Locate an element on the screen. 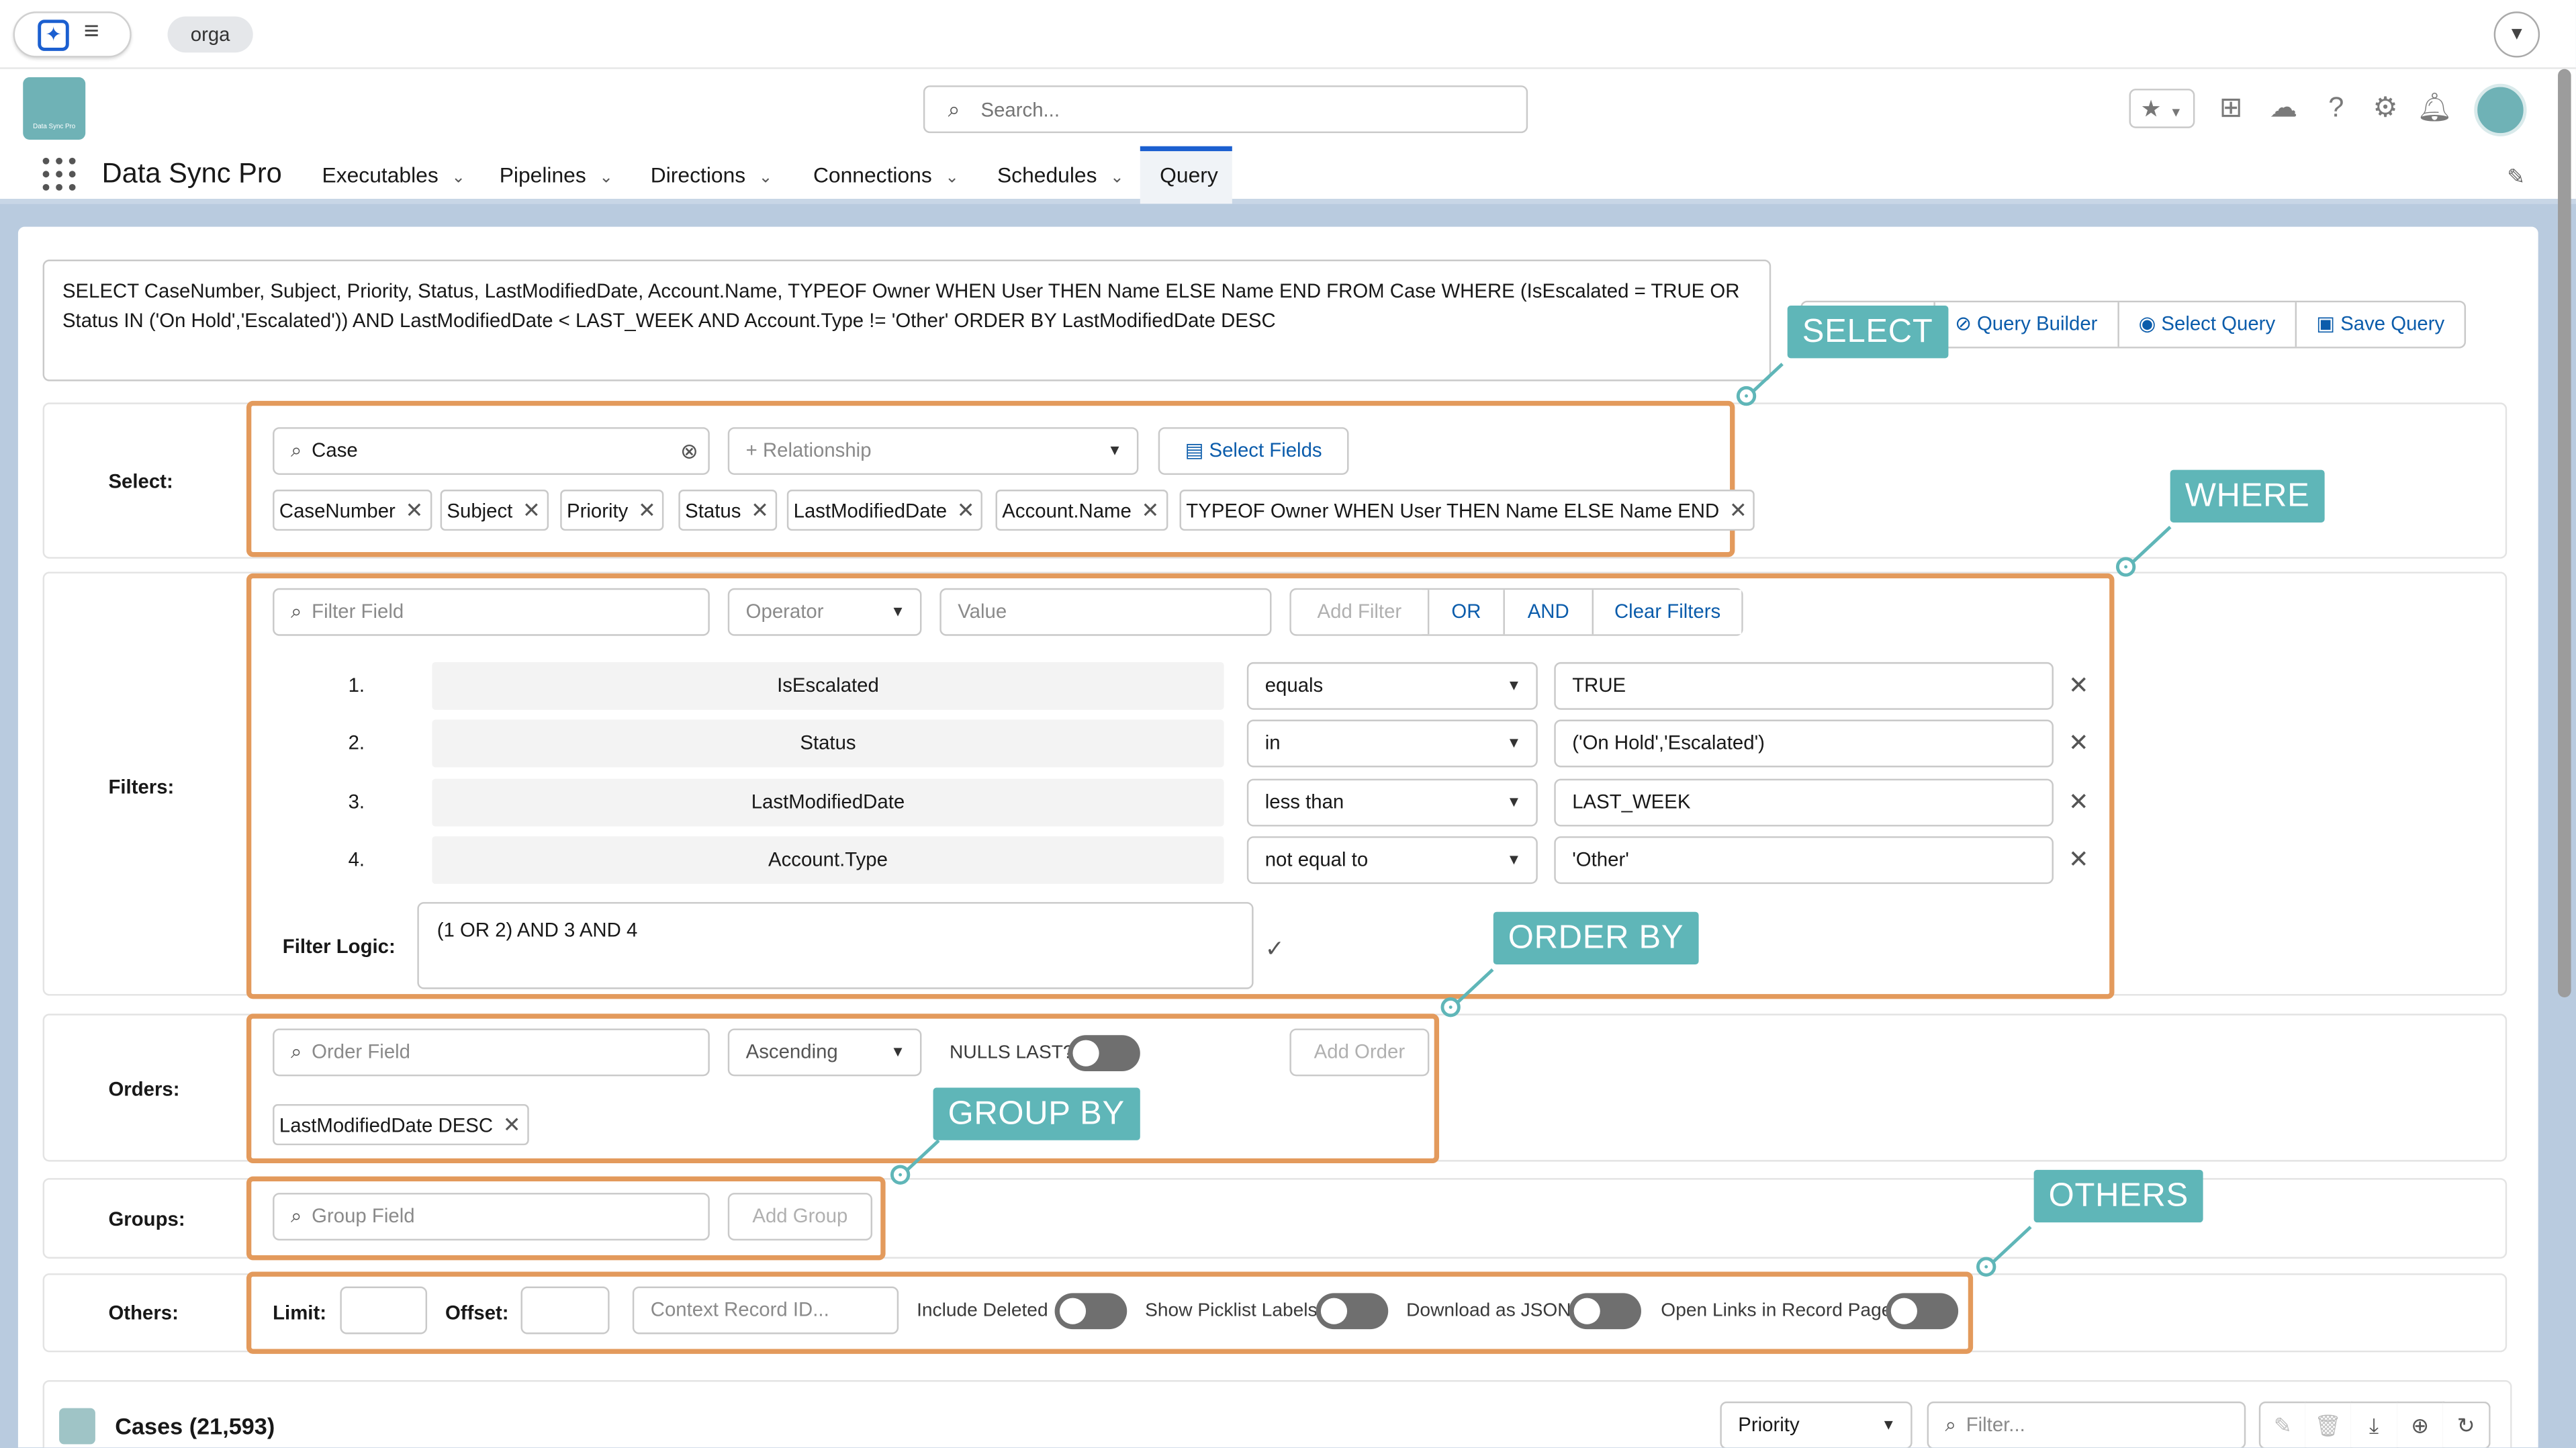 The width and height of the screenshot is (2576, 1448). field-pill: Subject ✕ is located at coordinates (494, 511).